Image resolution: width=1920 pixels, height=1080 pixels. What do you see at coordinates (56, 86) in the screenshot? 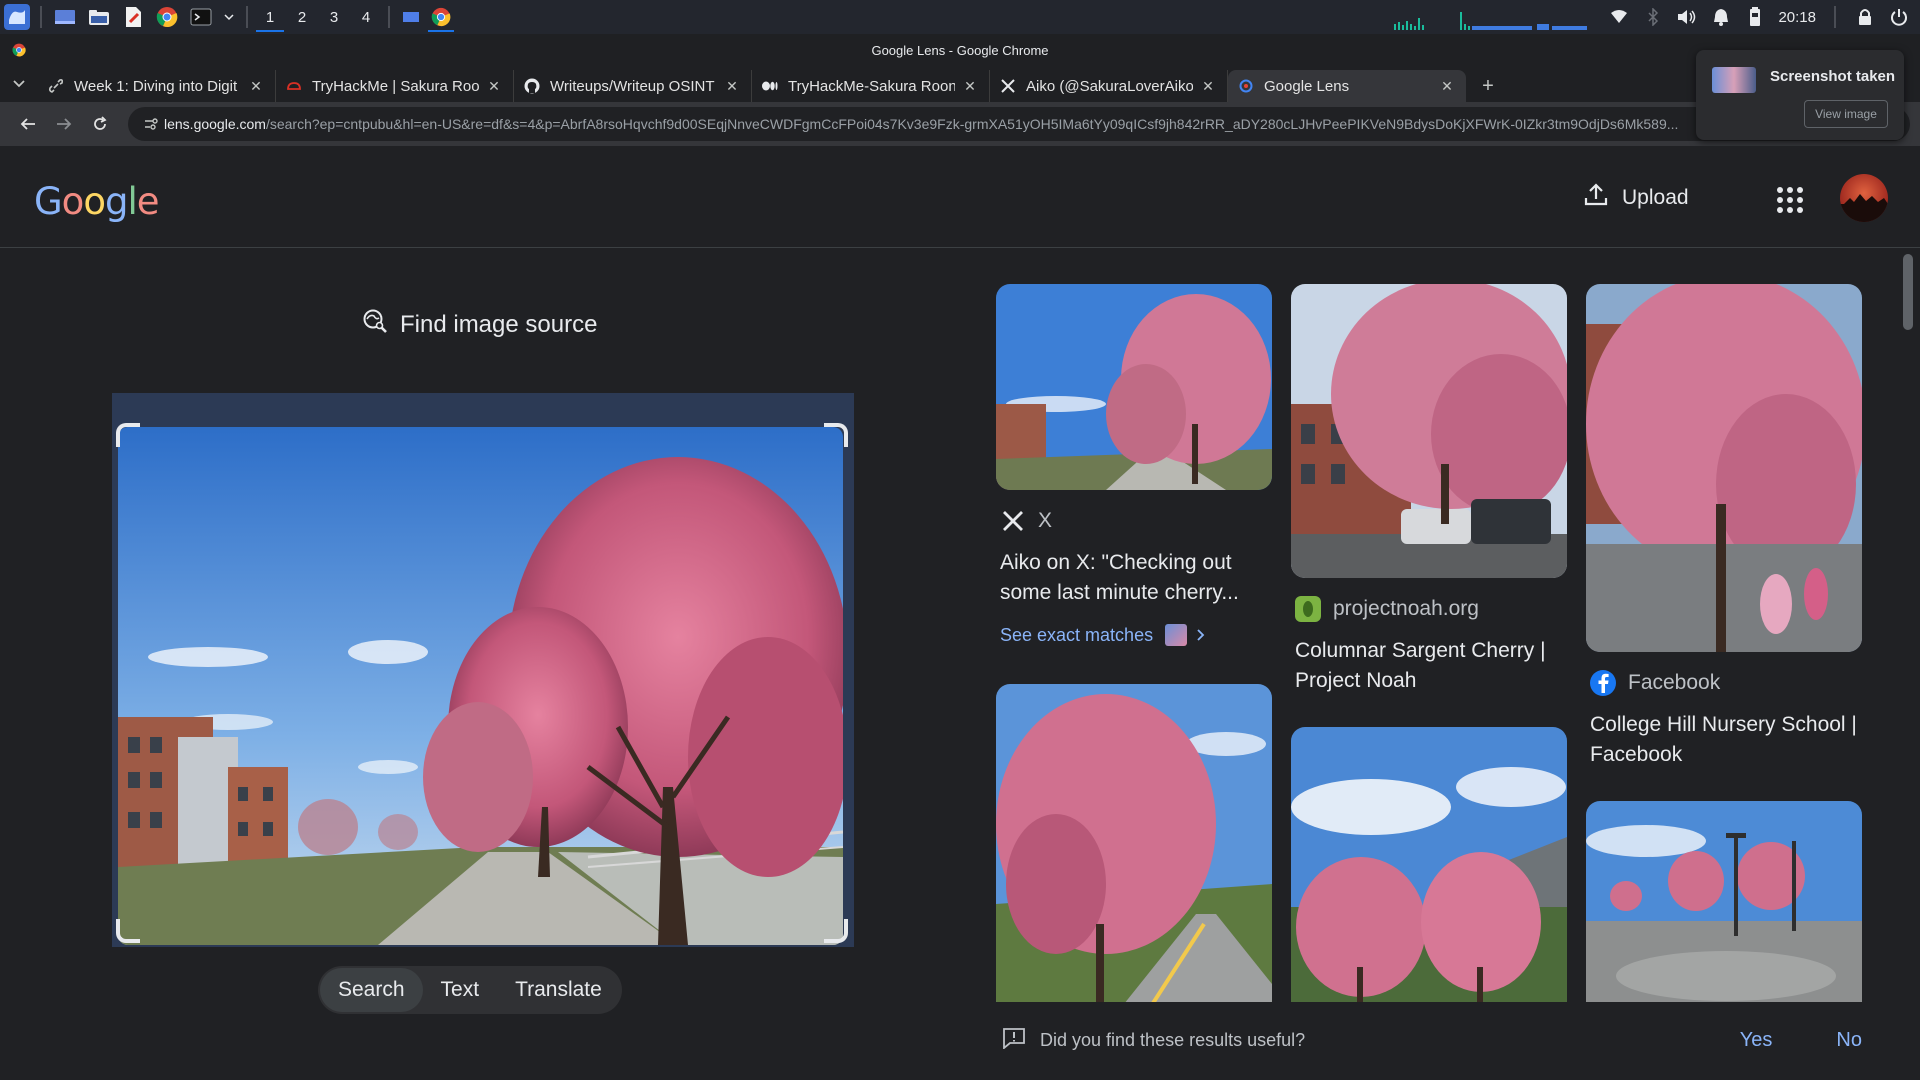
I see `link-icon` at bounding box center [56, 86].